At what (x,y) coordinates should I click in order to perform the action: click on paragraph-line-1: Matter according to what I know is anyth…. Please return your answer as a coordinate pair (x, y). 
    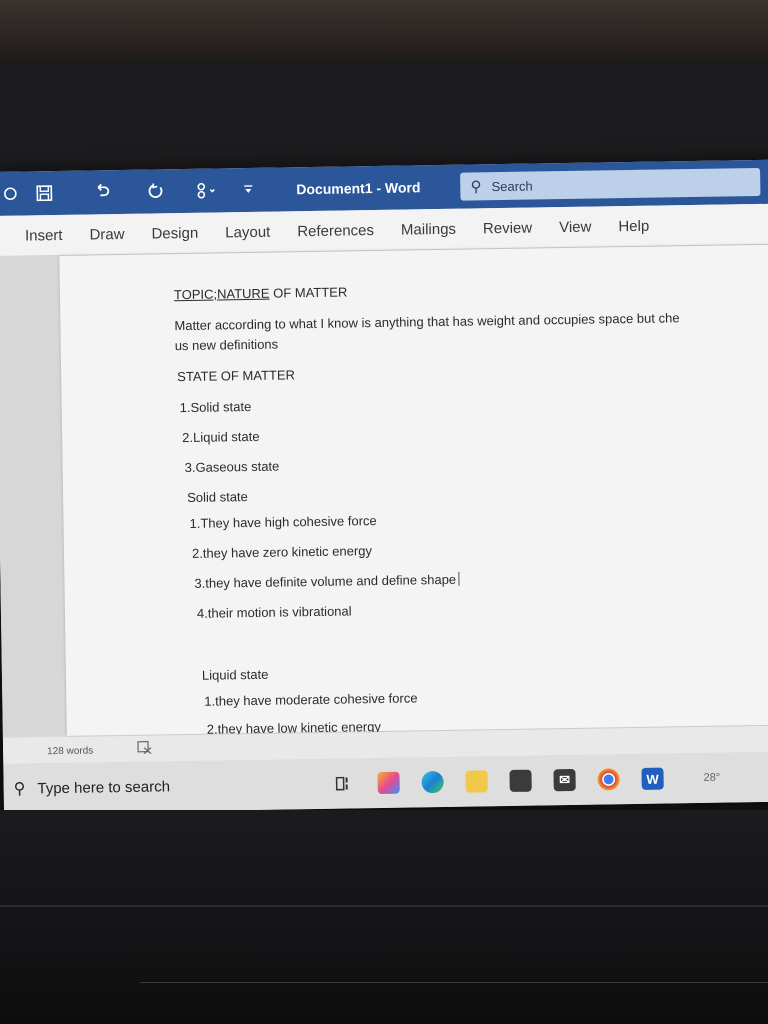
    Looking at the image, I should click on (427, 322).